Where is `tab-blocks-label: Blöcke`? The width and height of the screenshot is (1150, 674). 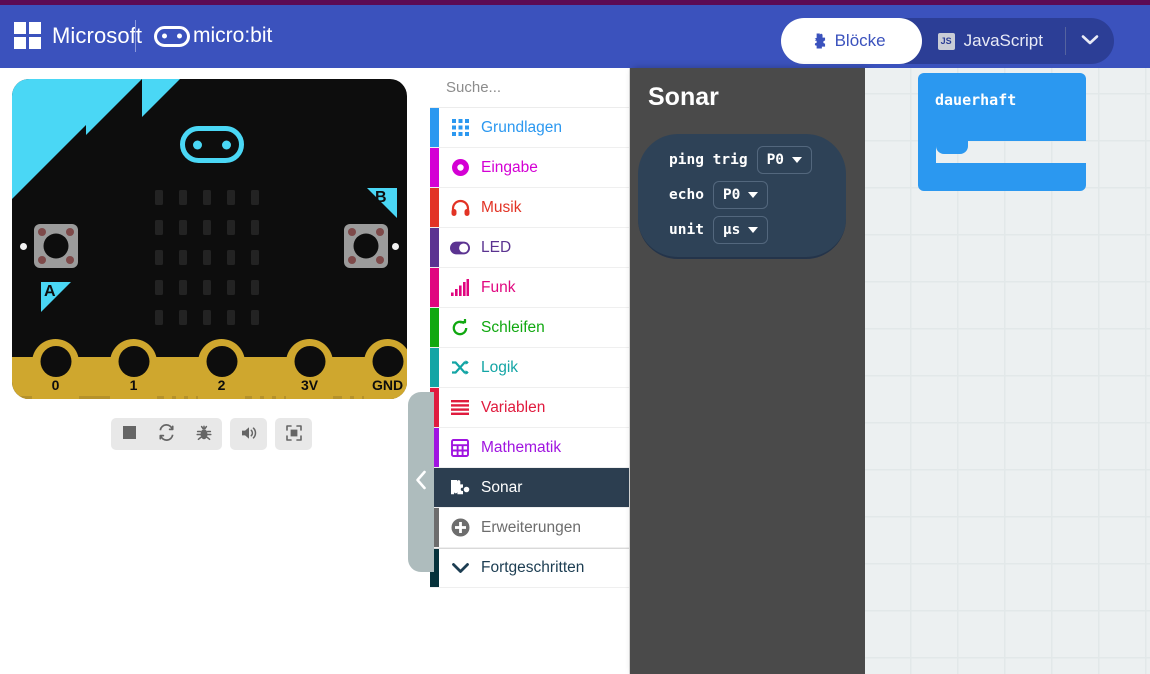 tab-blocks-label: Blöcke is located at coordinates (860, 40).